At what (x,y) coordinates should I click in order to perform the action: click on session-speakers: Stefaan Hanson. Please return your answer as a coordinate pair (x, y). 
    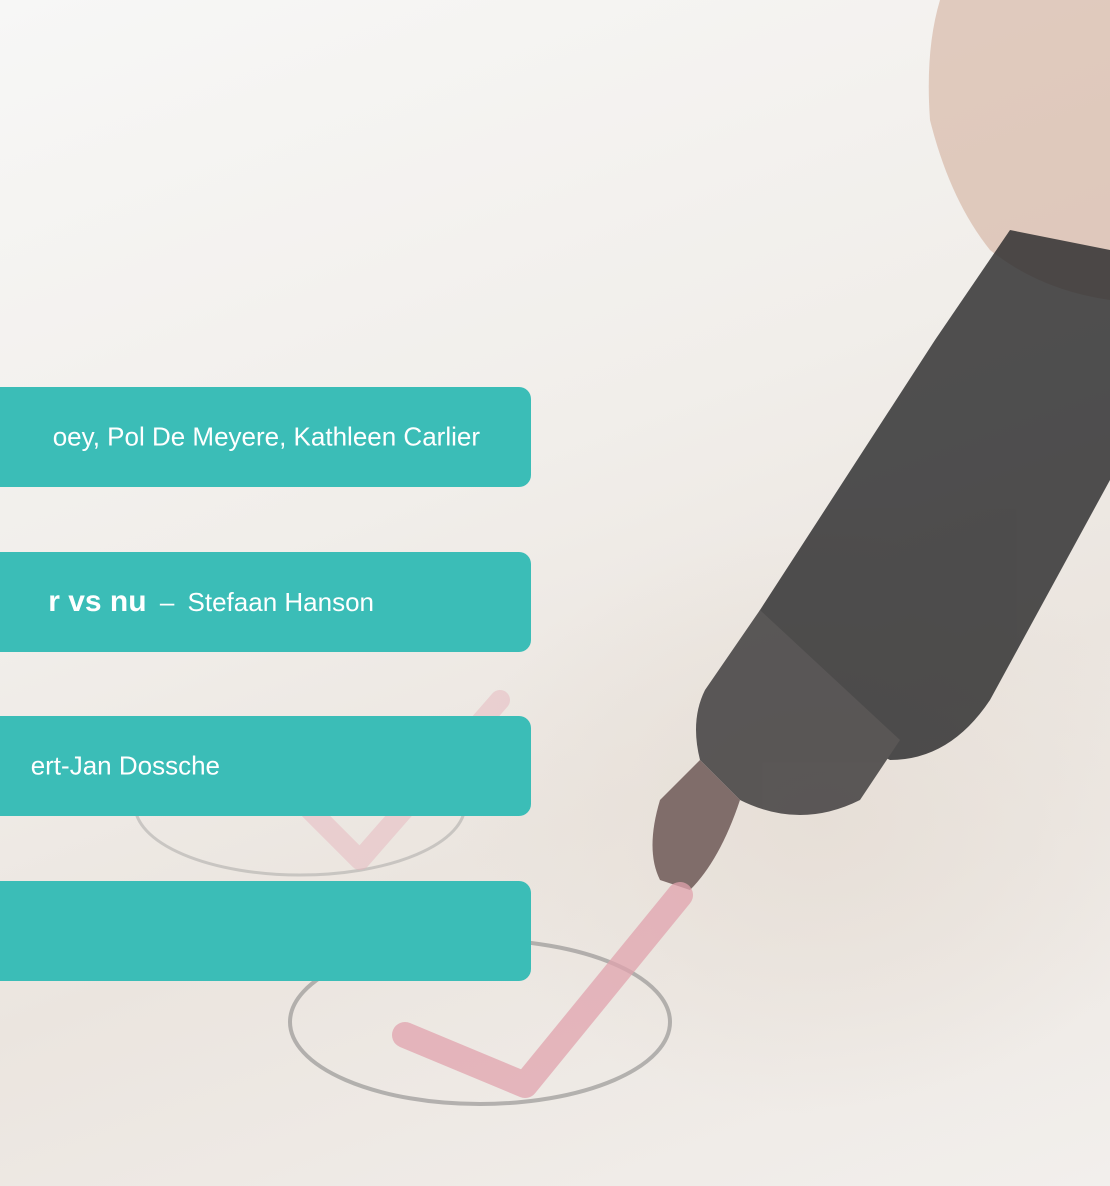
    Looking at the image, I should click on (280, 602).